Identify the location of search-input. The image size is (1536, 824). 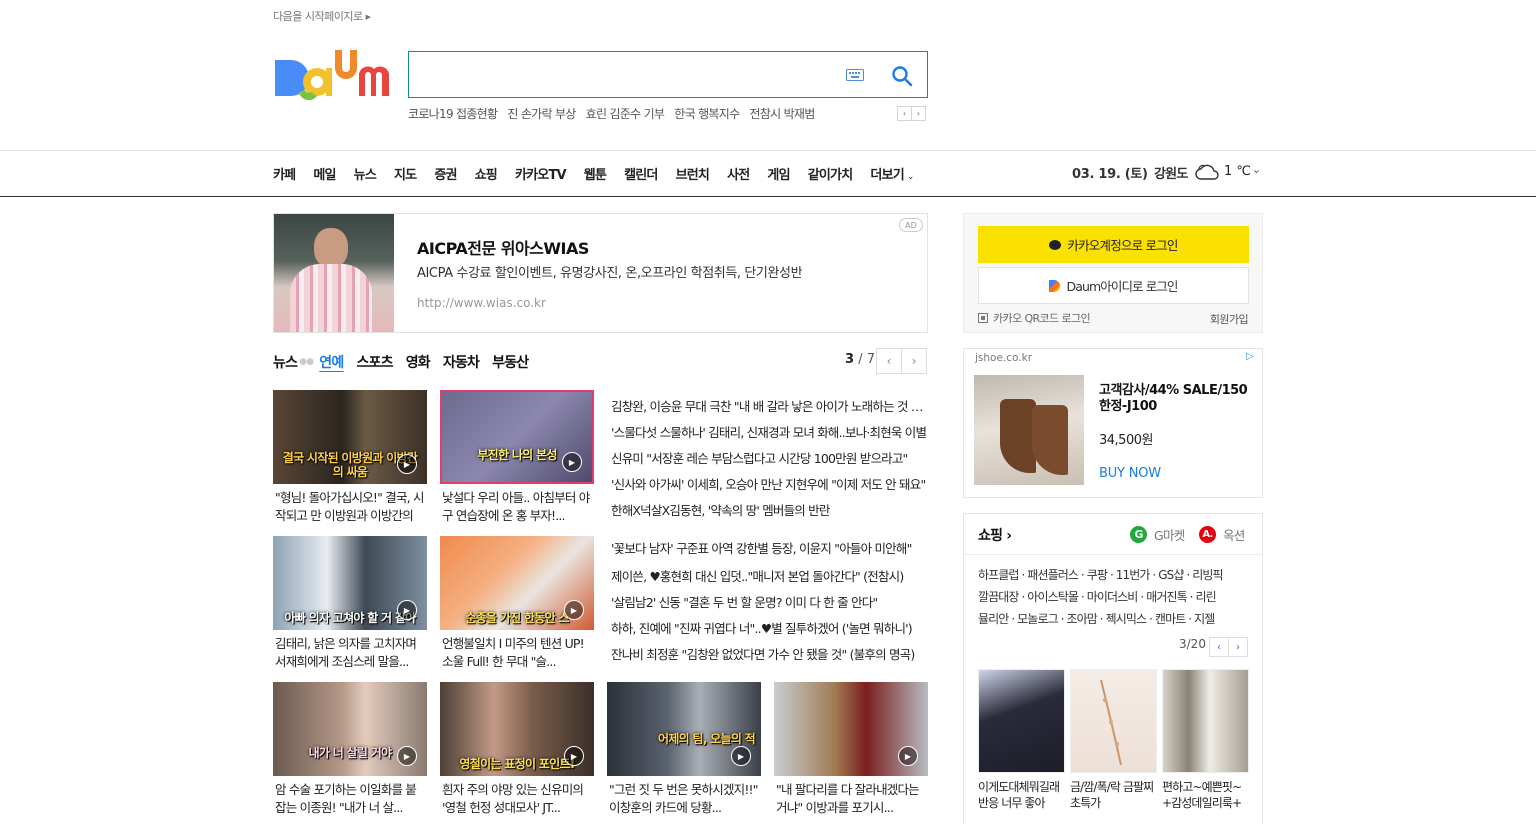
(629, 75).